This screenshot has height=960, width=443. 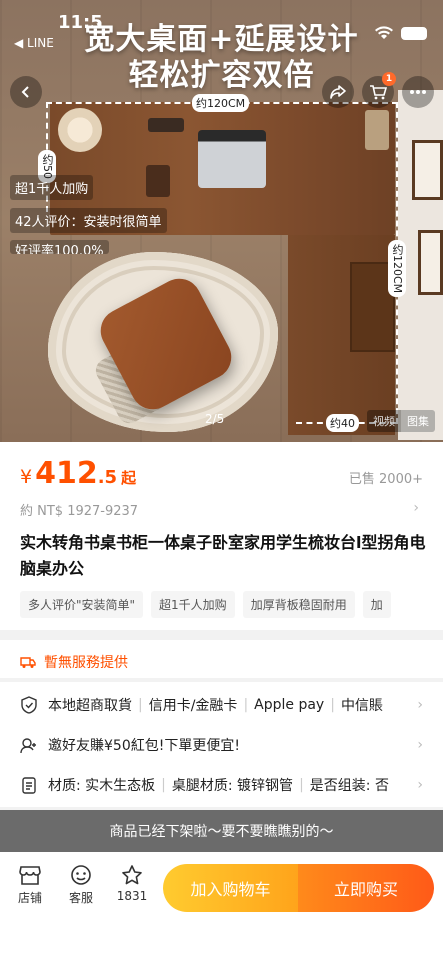 I want to click on service-label: 客服, so click(x=80, y=898).